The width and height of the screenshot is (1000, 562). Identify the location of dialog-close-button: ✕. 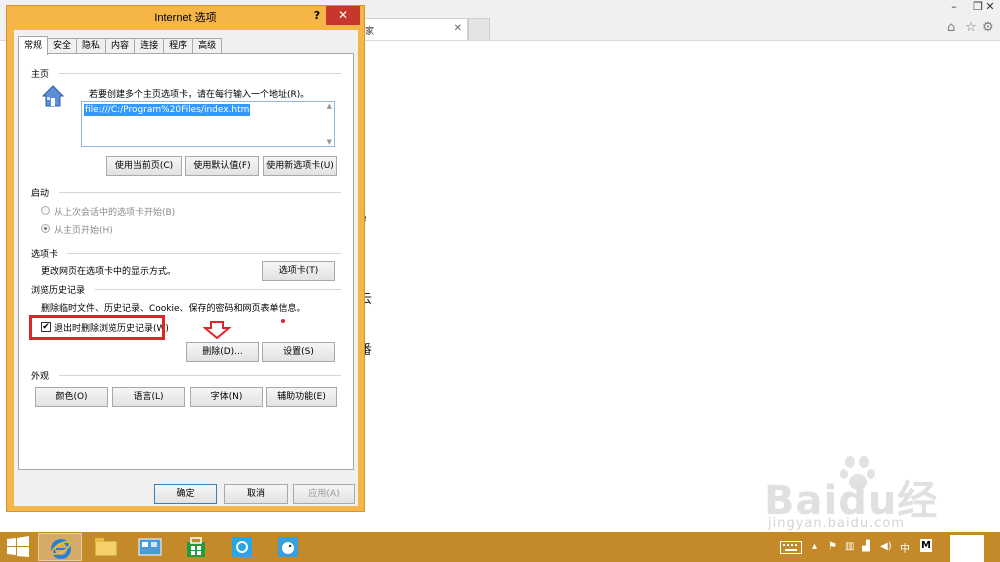
(343, 15).